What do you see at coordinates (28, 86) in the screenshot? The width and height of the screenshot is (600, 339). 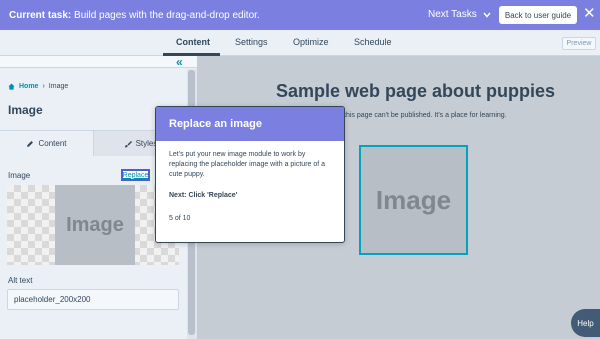 I see `breadcrumb-home-link: Home` at bounding box center [28, 86].